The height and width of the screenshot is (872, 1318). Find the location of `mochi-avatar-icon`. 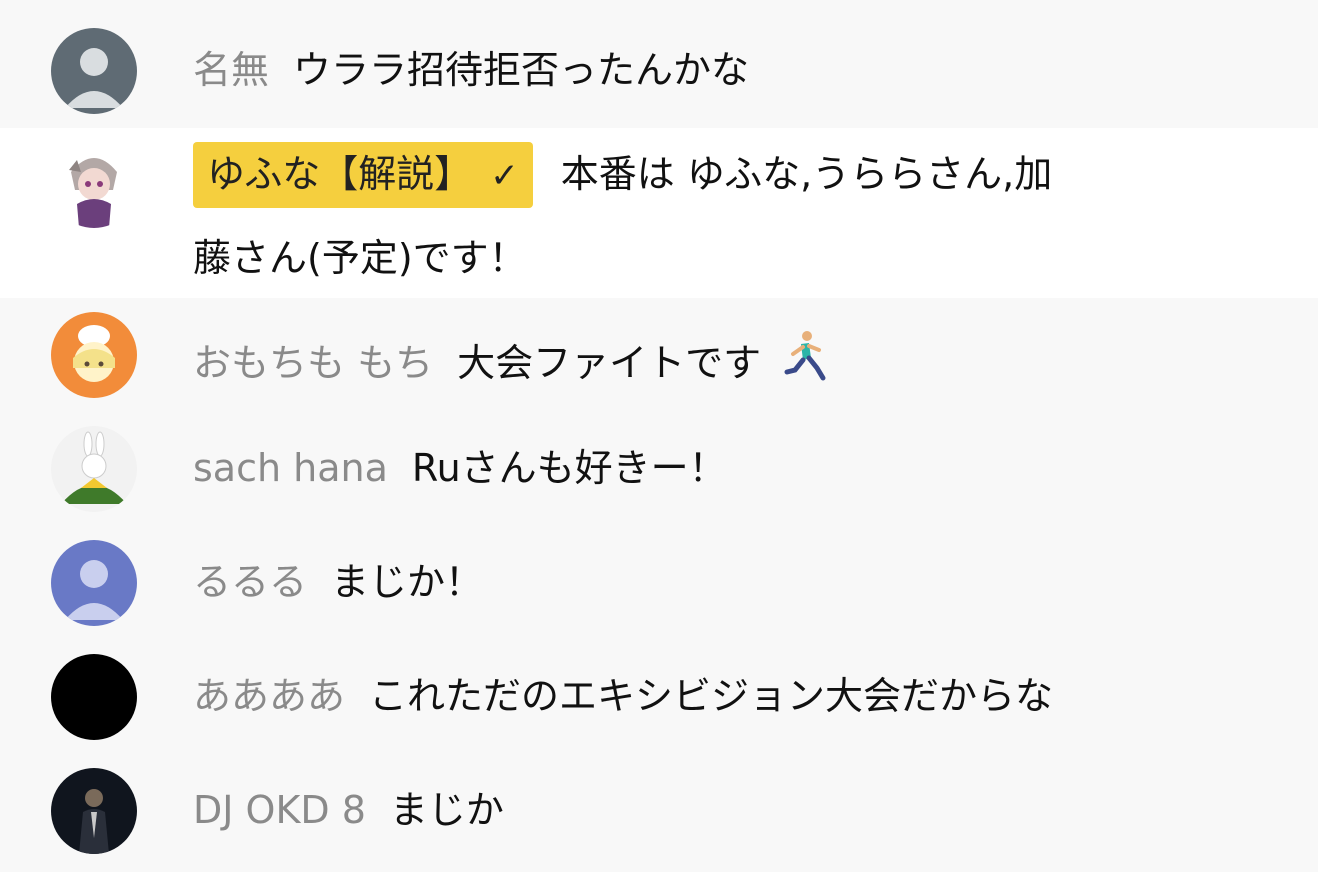

mochi-avatar-icon is located at coordinates (94, 355).